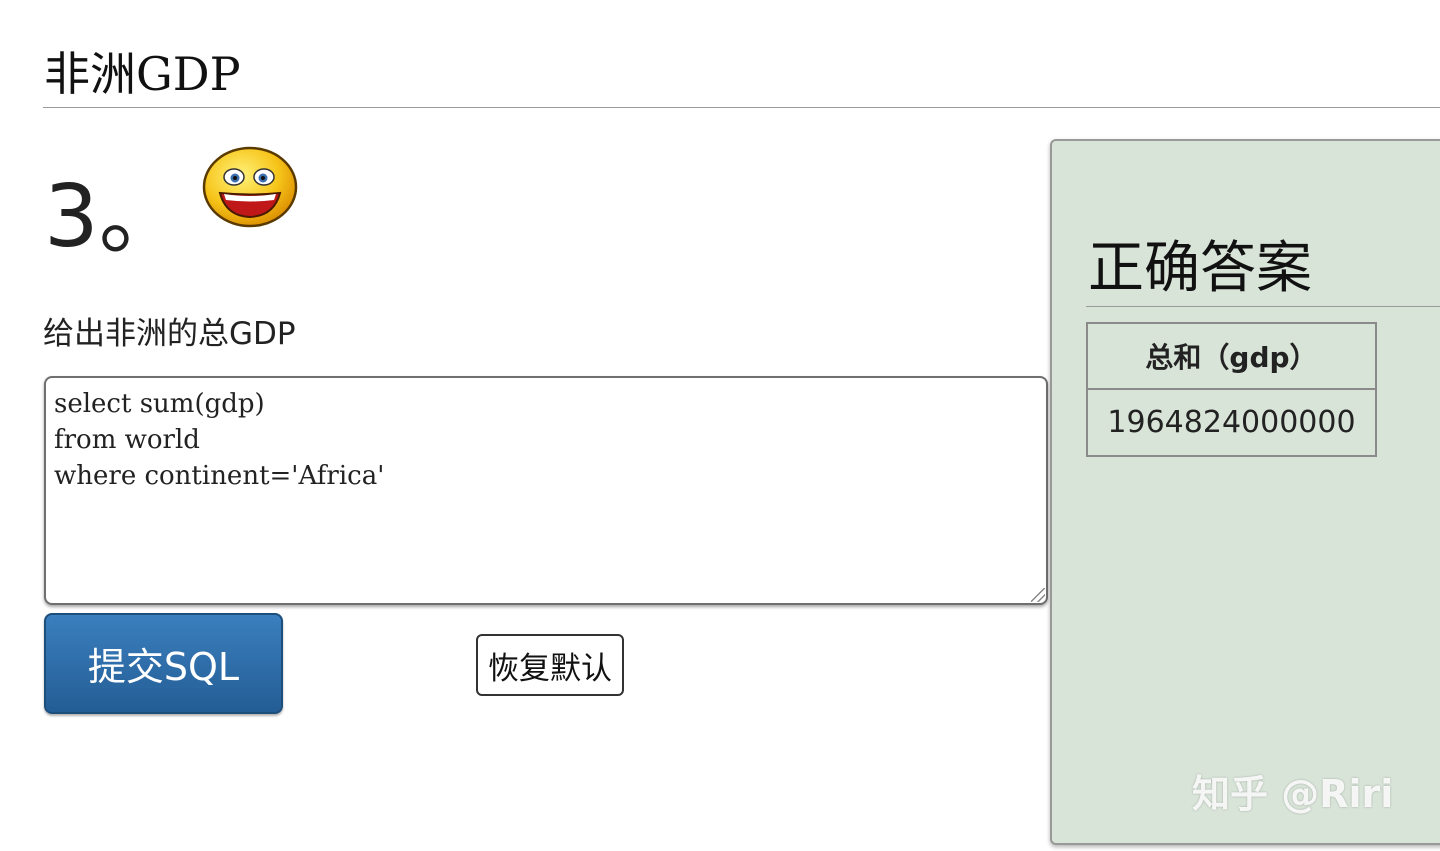 The height and width of the screenshot is (851, 1440). I want to click on answer-title: 正确答案, so click(1200, 268).